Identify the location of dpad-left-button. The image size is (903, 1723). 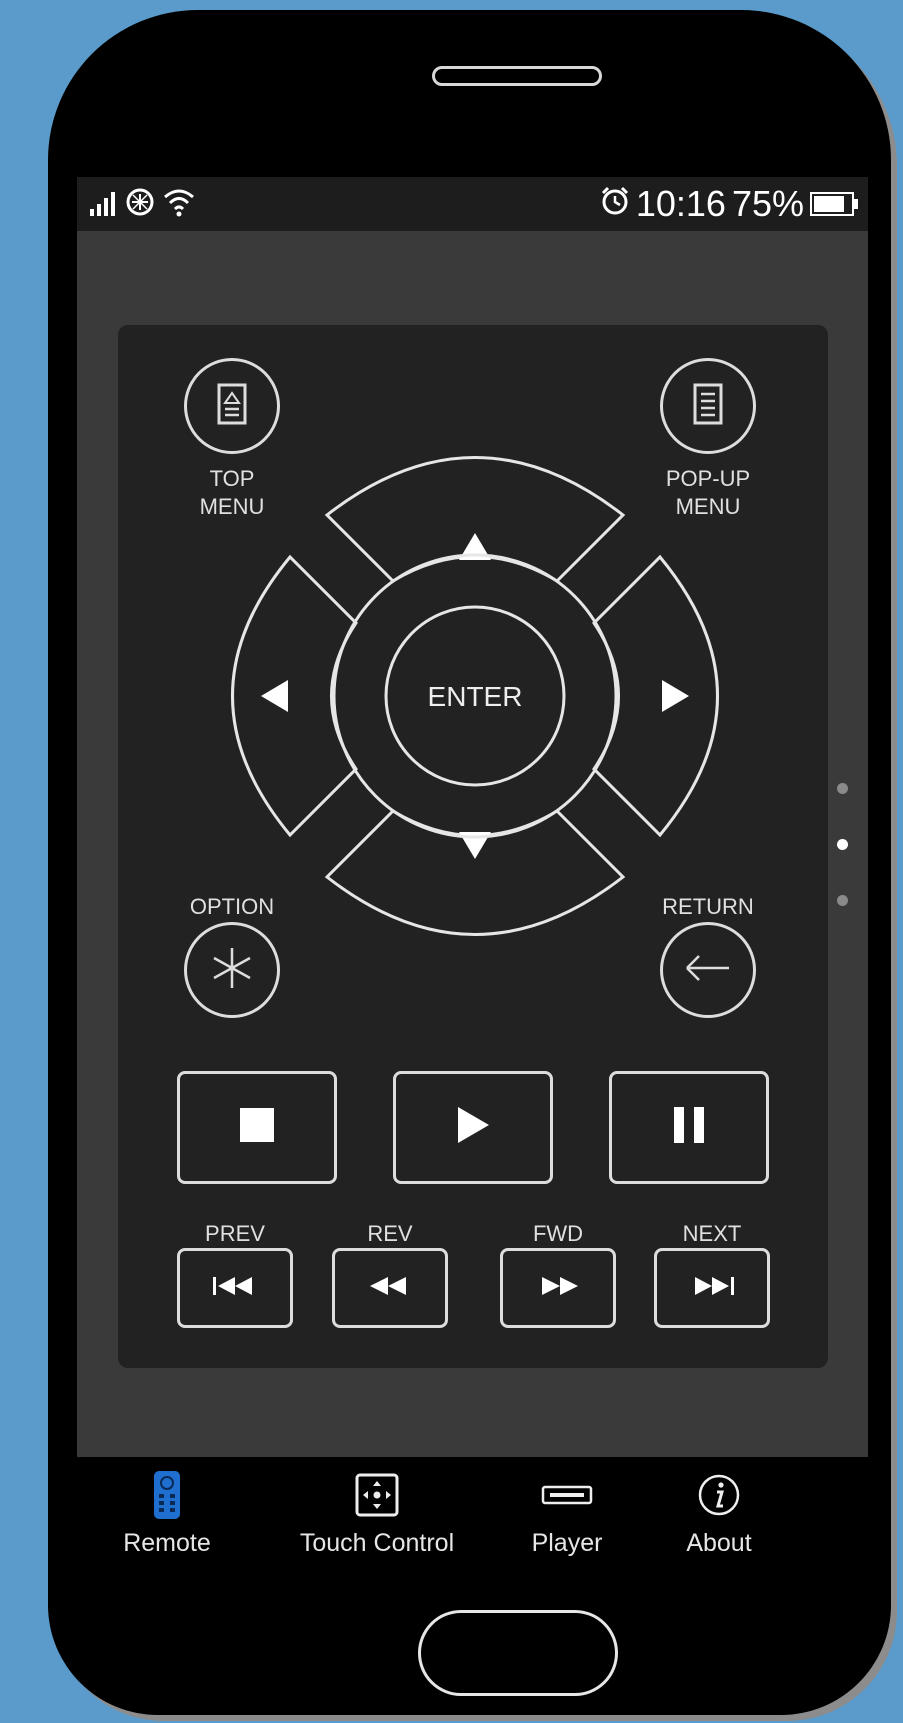
(294, 696).